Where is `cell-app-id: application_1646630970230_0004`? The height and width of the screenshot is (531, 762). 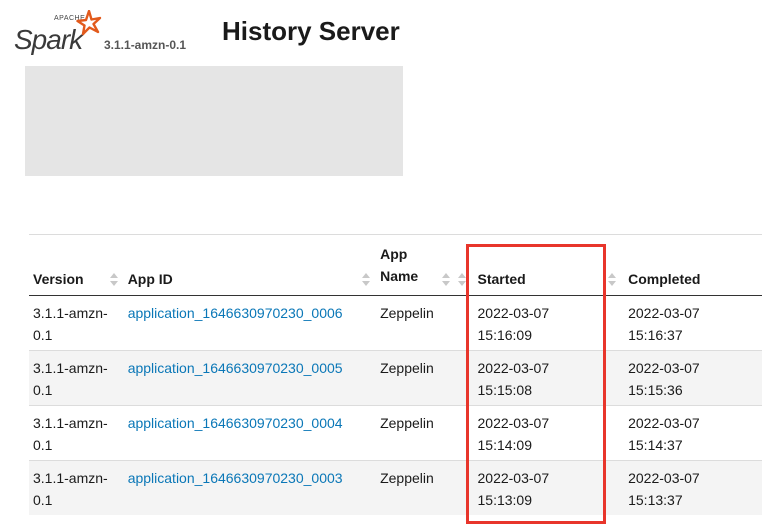 cell-app-id: application_1646630970230_0004 is located at coordinates (250, 433).